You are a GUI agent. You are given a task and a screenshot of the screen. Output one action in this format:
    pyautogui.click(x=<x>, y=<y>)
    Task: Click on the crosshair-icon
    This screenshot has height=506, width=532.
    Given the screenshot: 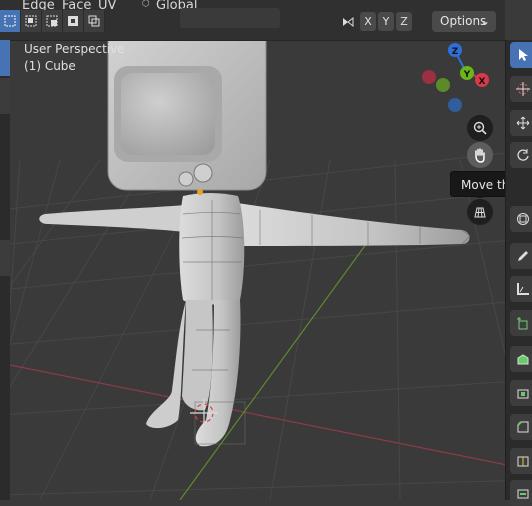 What is the action you would take?
    pyautogui.click(x=523, y=89)
    